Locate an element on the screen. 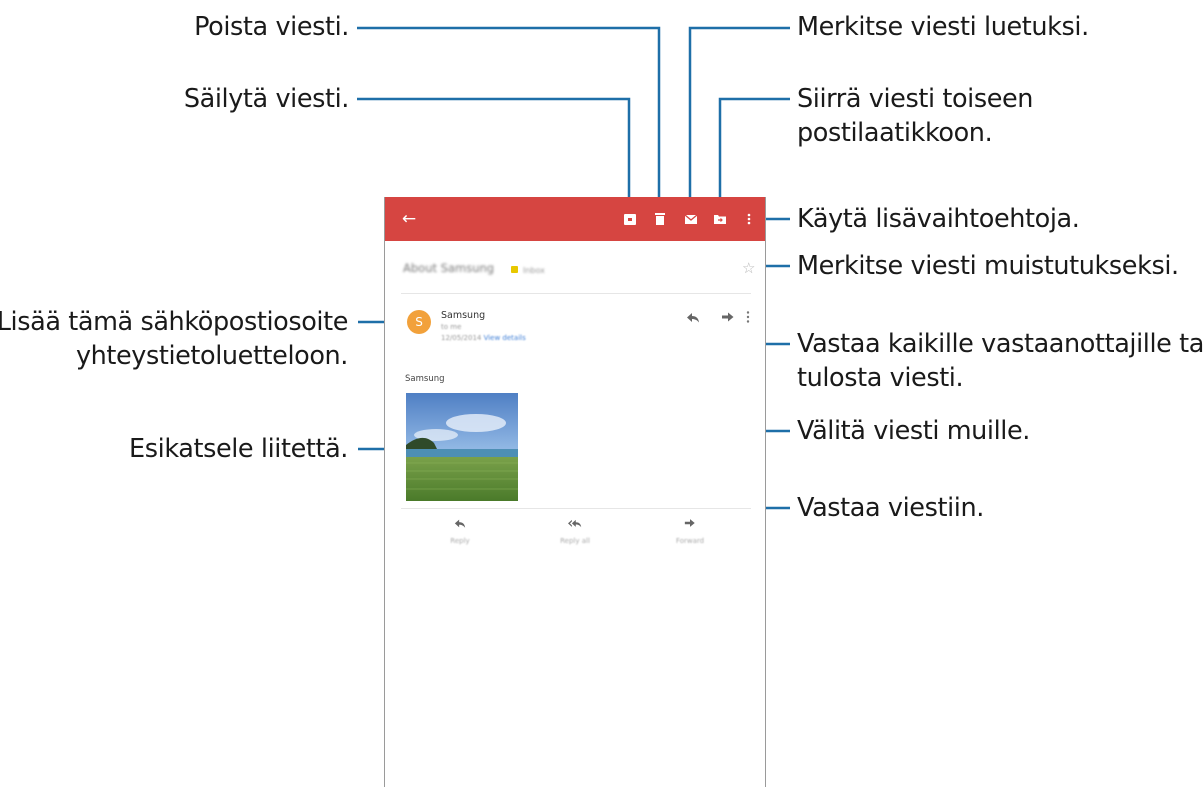 The image size is (1204, 787). mailbox-tag: Inbox is located at coordinates (534, 270).